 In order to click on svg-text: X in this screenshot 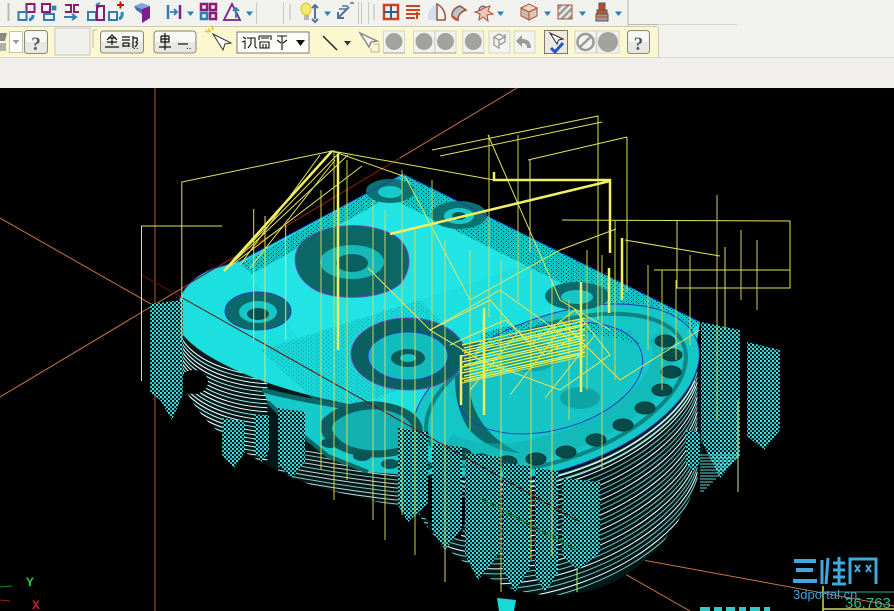, I will do `click(36, 604)`.